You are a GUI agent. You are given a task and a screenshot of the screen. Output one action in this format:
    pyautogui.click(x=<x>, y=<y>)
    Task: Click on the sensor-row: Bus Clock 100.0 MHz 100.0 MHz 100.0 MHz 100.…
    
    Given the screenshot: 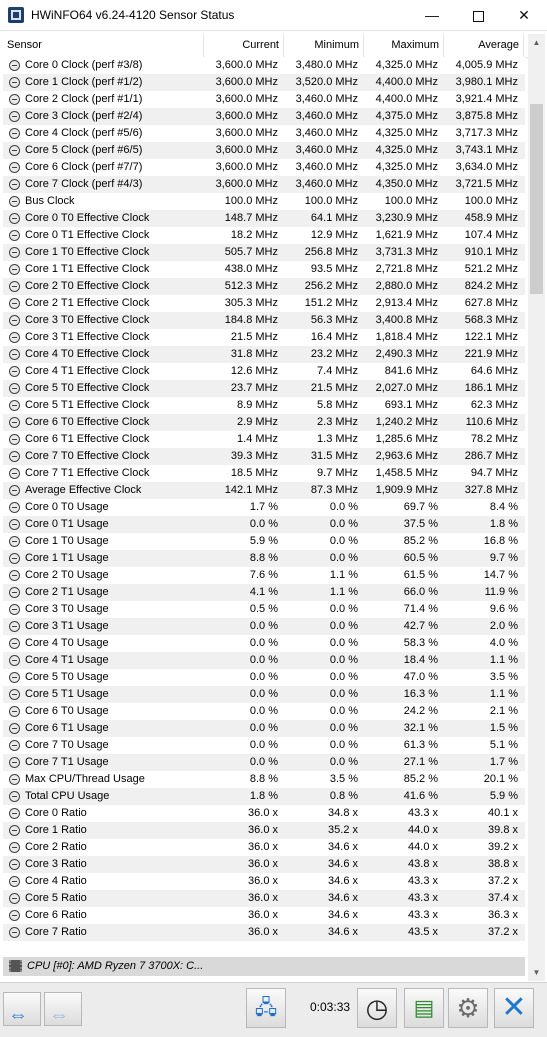 What is the action you would take?
    pyautogui.click(x=264, y=201)
    